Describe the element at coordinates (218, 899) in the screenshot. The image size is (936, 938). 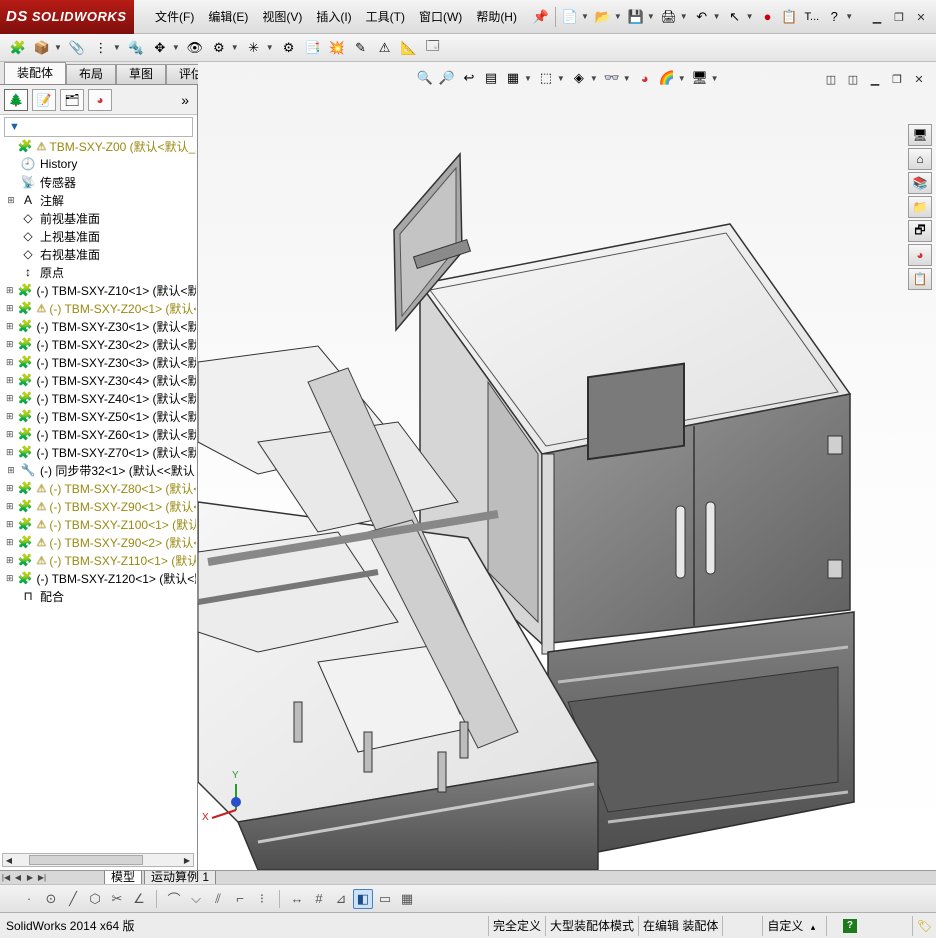
I see `offset-icon: ⫽` at that location.